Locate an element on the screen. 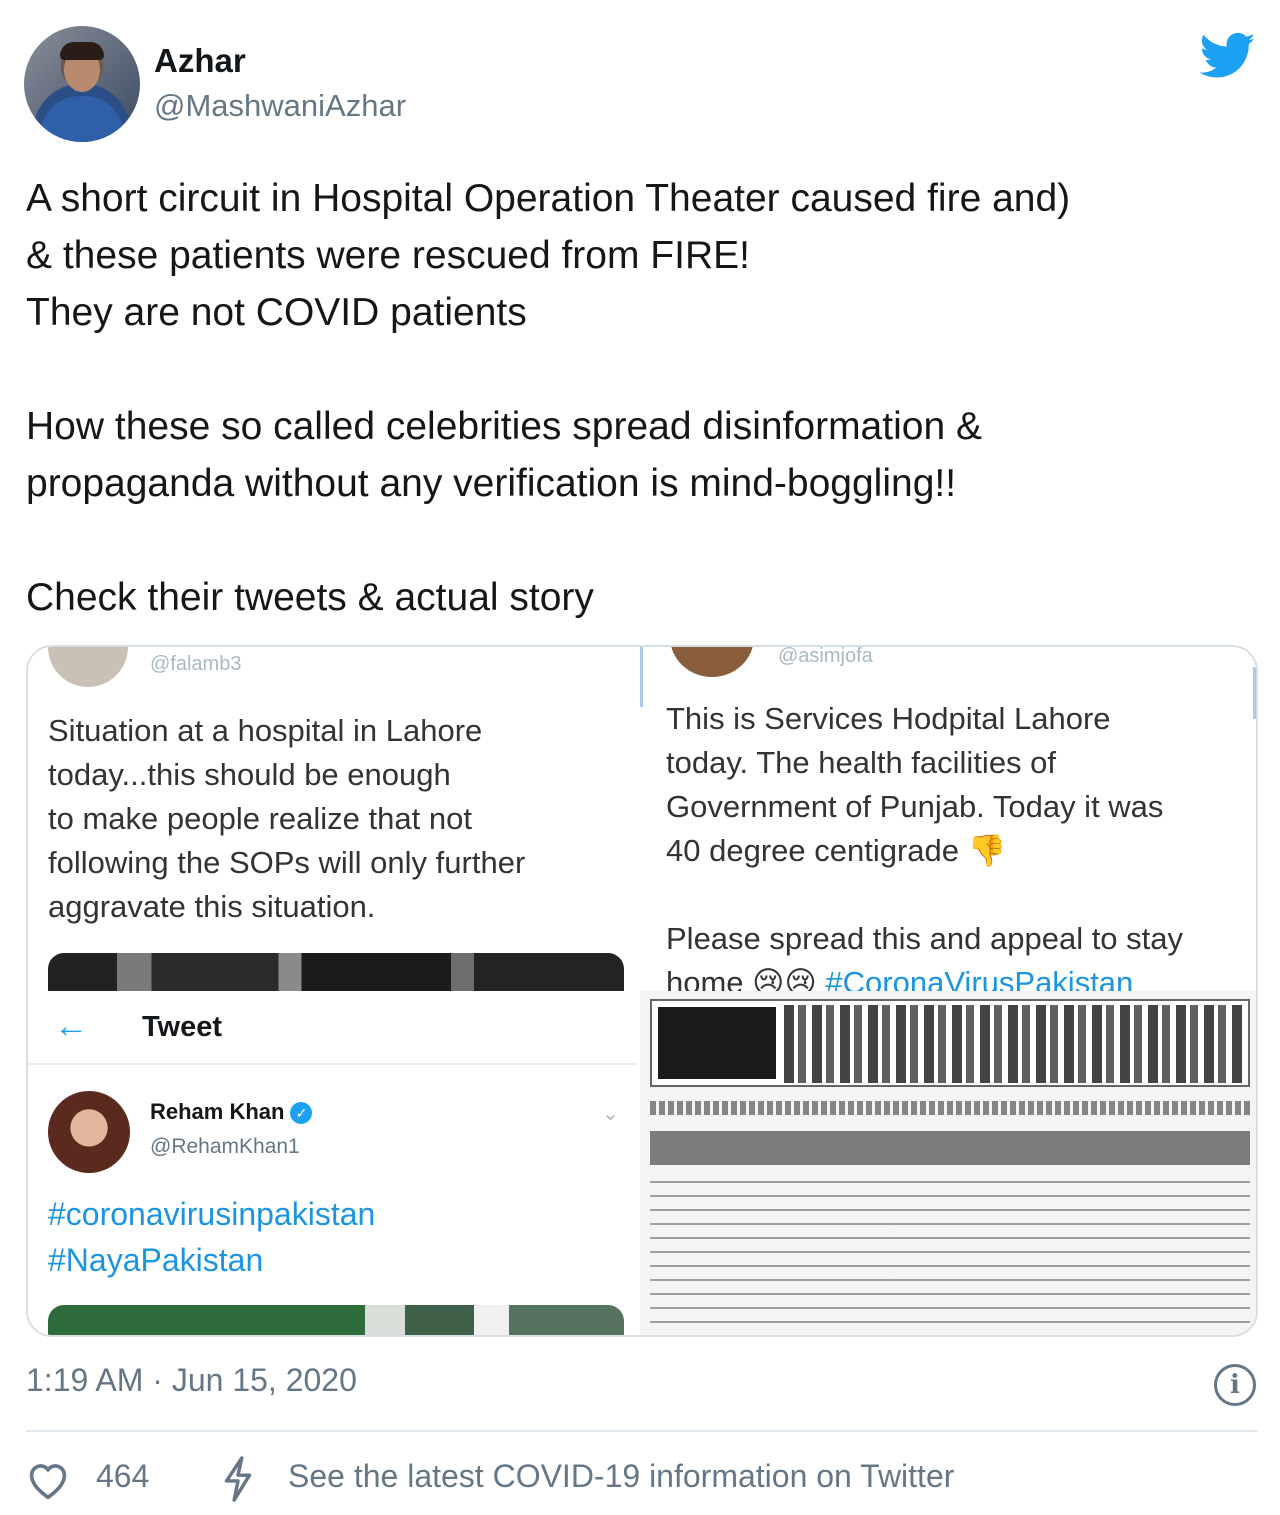 The height and width of the screenshot is (1515, 1280). verified-icon: ✓ is located at coordinates (301, 1113).